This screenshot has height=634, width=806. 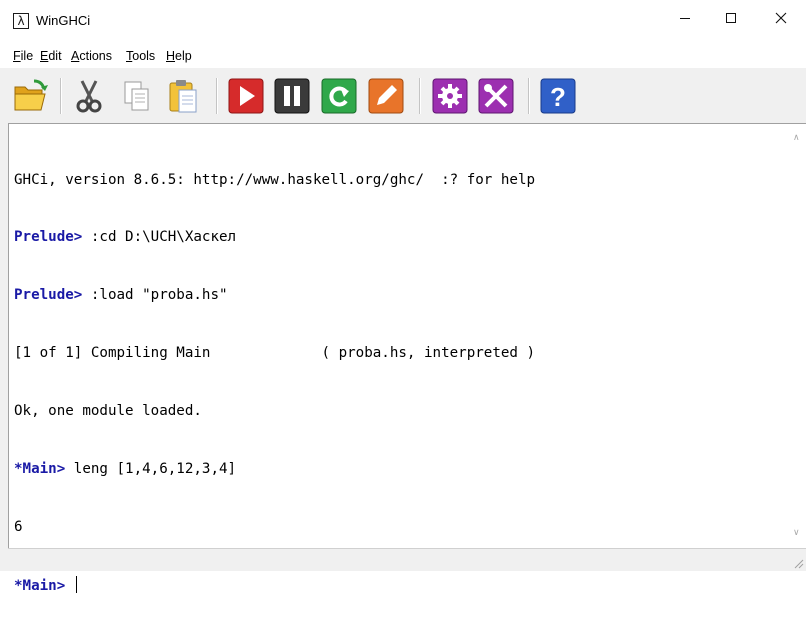 I want to click on console-line: Prelude> :load "proba.hs", so click(x=121, y=295).